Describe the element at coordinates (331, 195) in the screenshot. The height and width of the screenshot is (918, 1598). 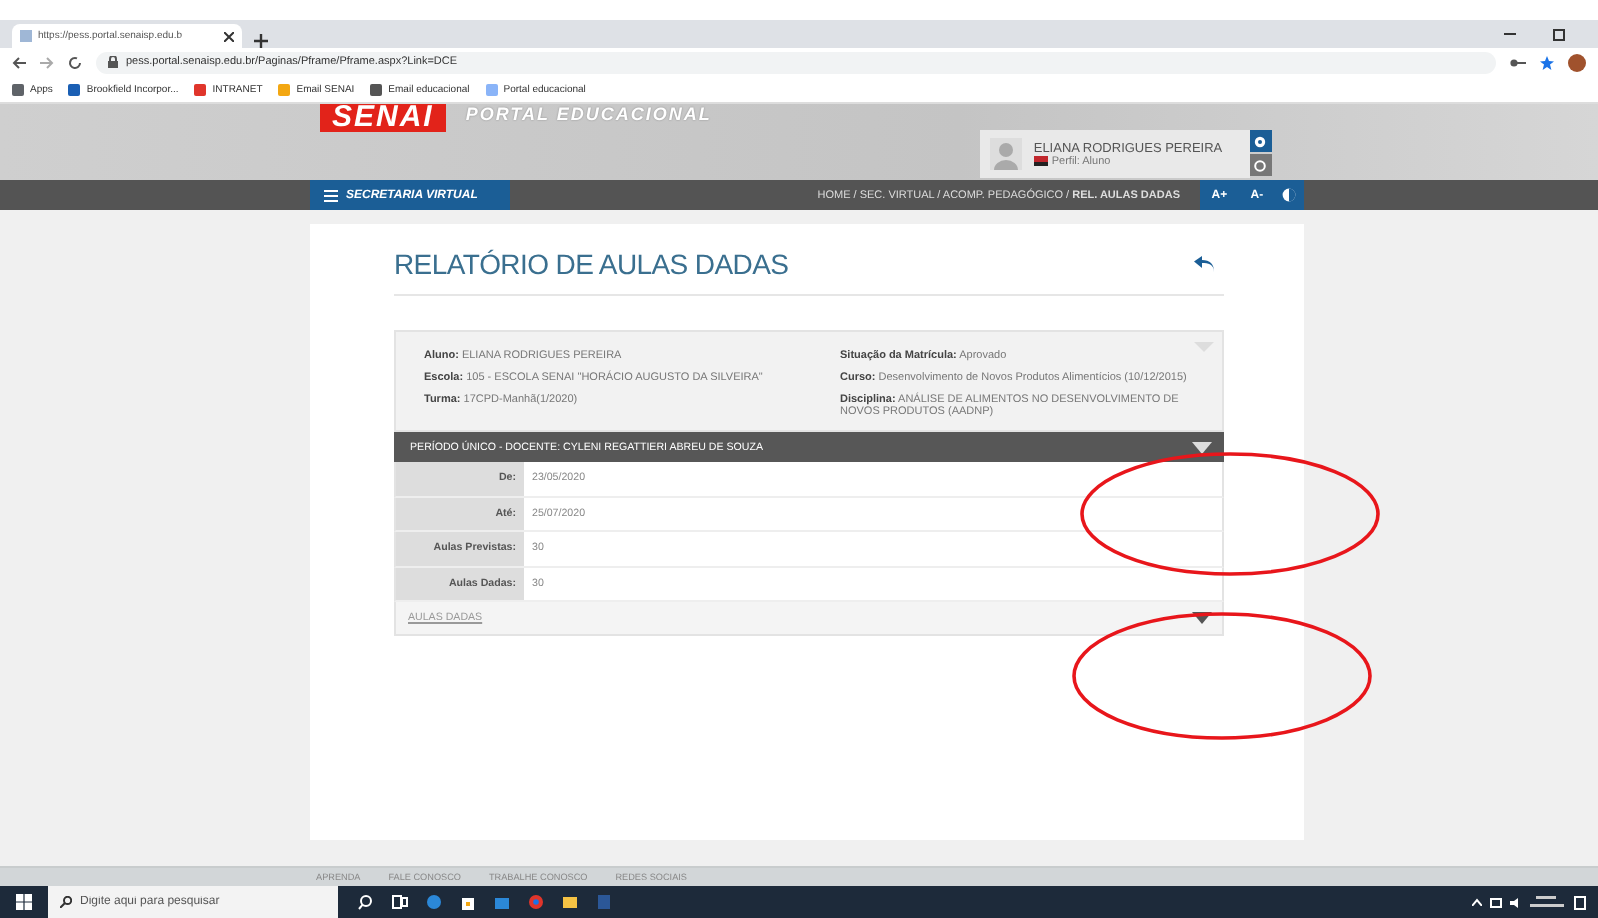
I see `menu-icon` at that location.